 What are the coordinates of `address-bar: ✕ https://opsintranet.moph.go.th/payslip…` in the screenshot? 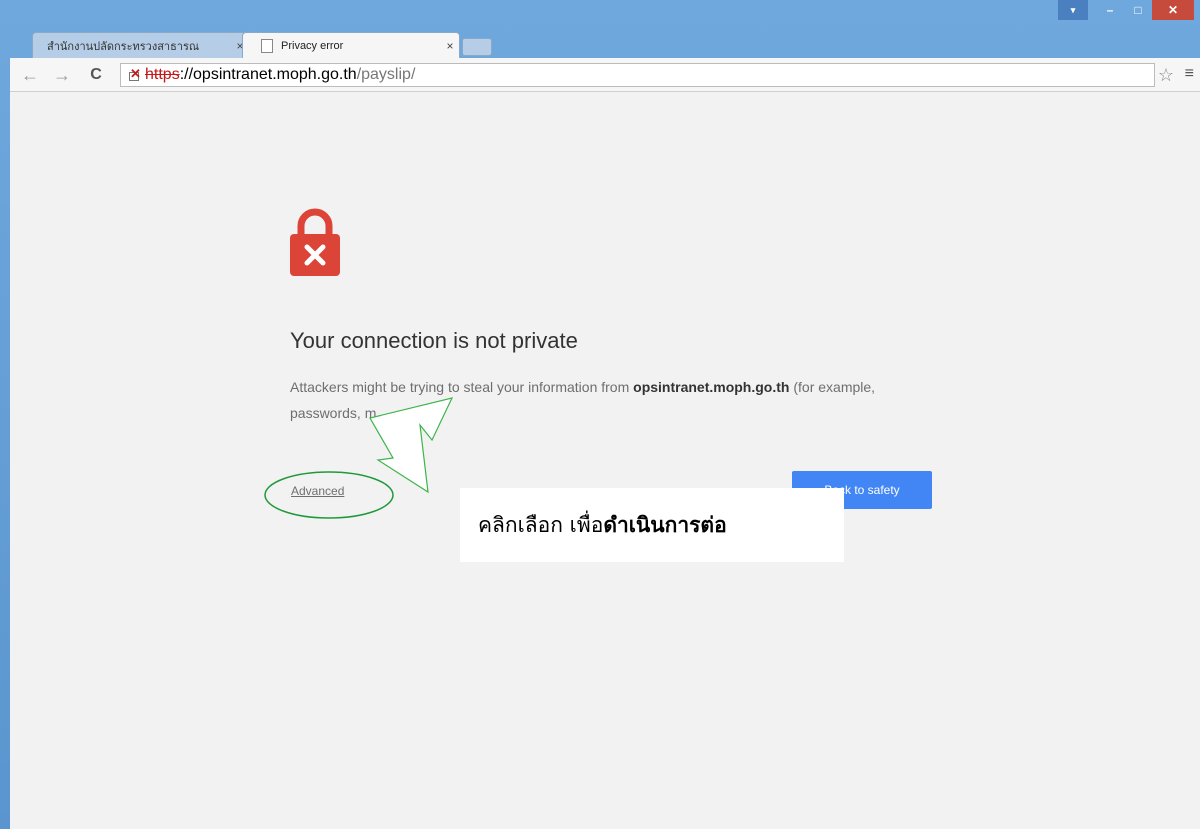 It's located at (637, 75).